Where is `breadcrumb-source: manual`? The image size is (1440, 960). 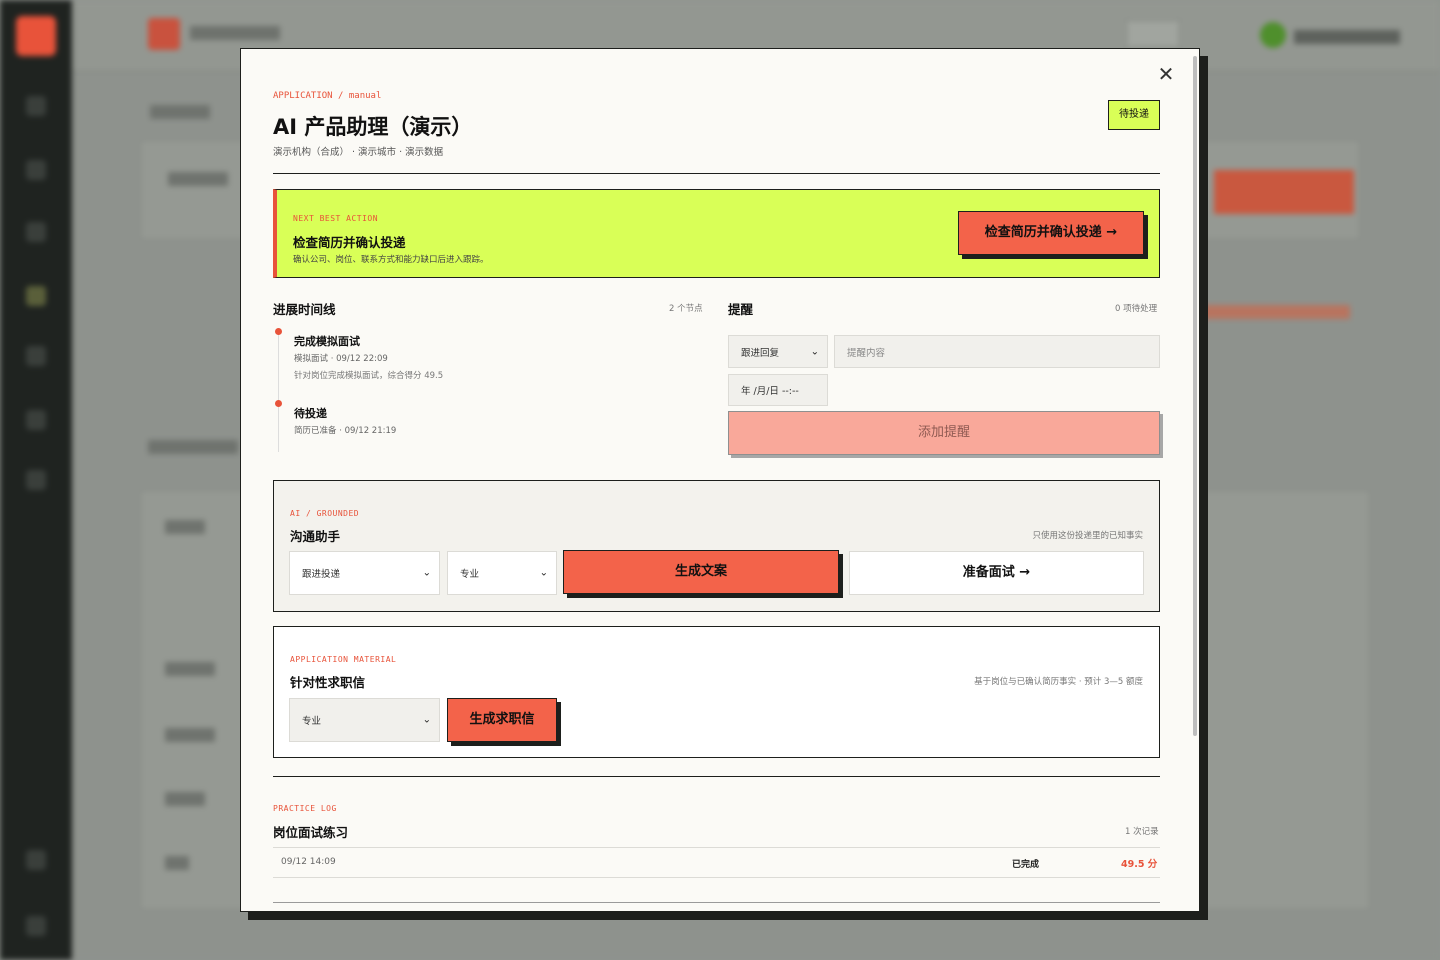 breadcrumb-source: manual is located at coordinates (365, 96).